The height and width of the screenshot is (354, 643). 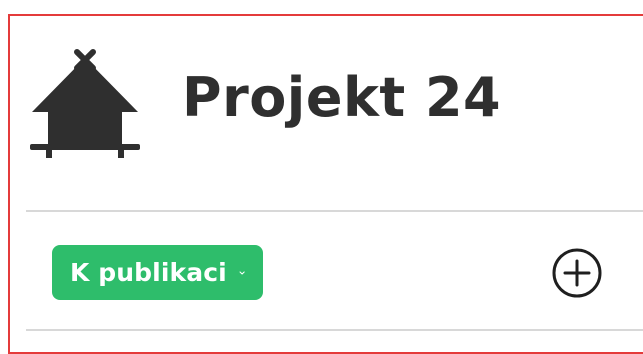 I want to click on chevron-down-icon, so click(x=242, y=272).